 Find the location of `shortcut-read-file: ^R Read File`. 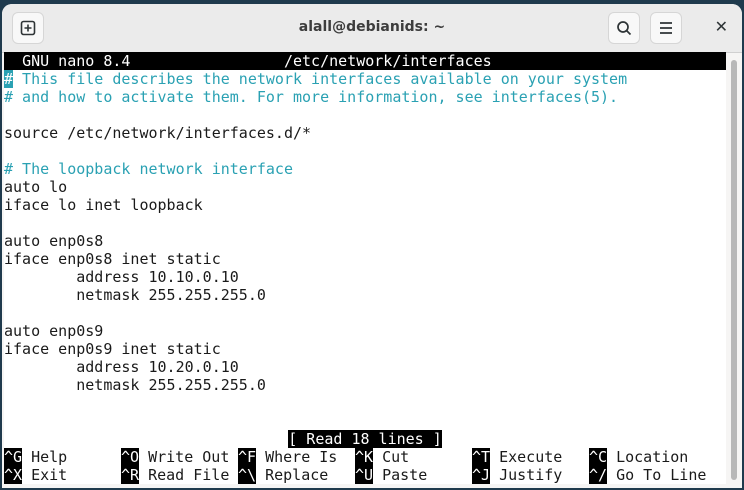

shortcut-read-file: ^R Read File is located at coordinates (179, 475).